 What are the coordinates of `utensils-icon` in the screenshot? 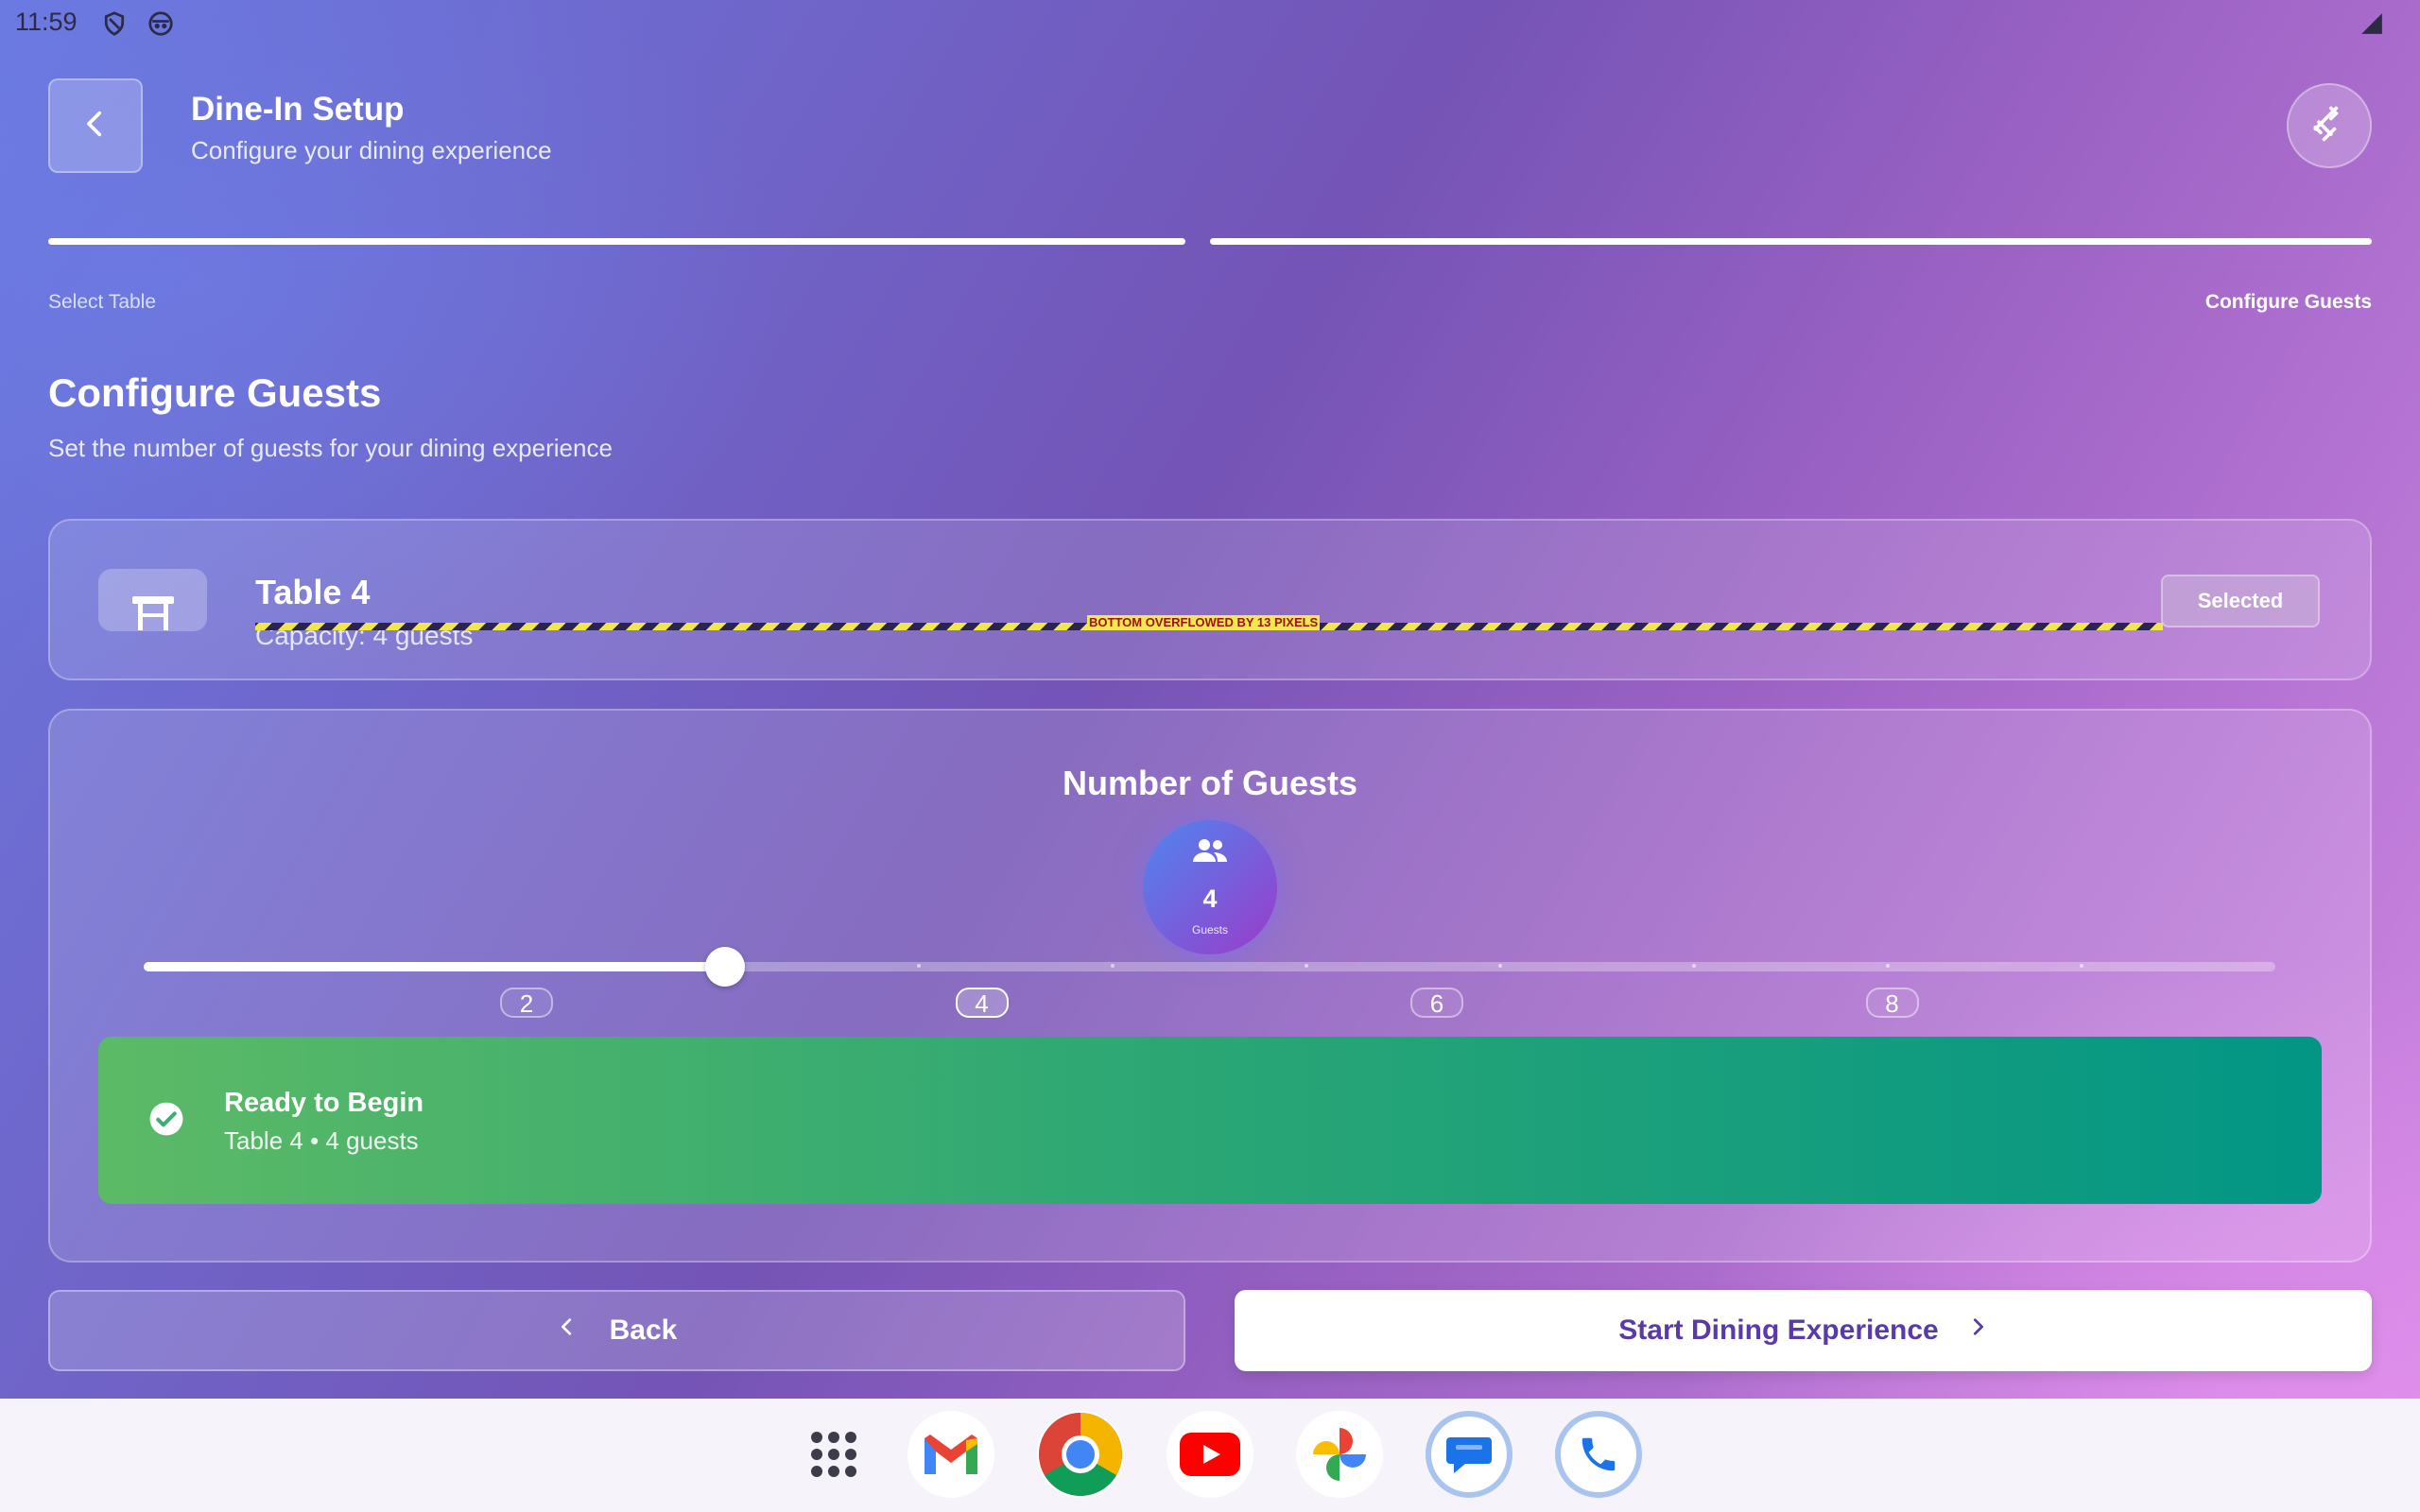 It's located at (2329, 126).